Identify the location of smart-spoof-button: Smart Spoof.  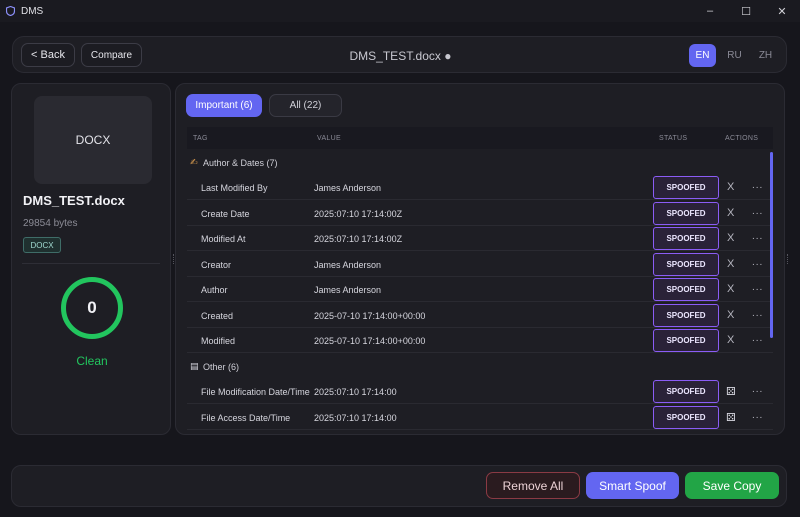
(632, 485).